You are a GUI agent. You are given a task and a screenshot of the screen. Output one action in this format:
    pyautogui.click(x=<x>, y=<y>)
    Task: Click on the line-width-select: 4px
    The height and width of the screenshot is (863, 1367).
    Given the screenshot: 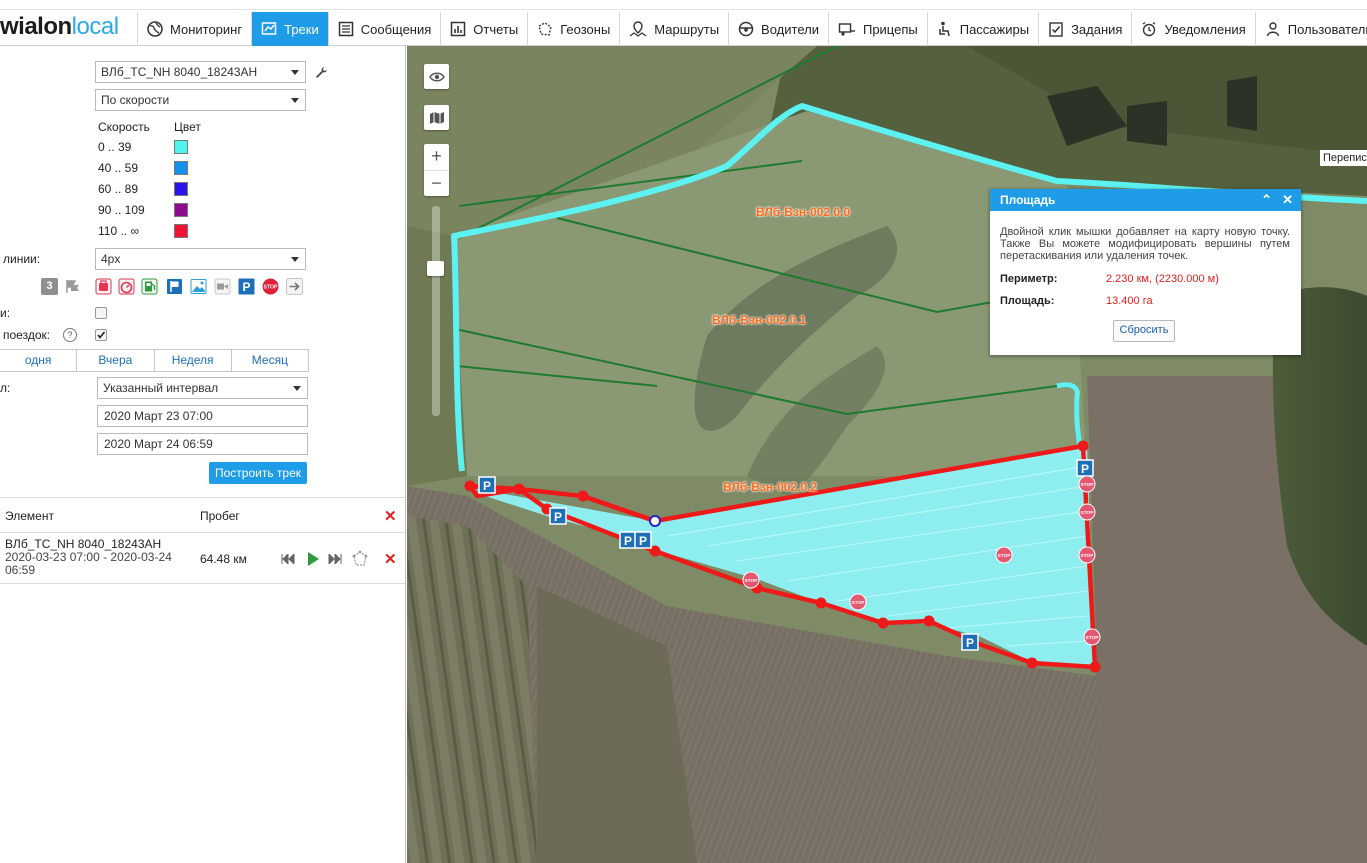 What is the action you would take?
    pyautogui.click(x=200, y=259)
    